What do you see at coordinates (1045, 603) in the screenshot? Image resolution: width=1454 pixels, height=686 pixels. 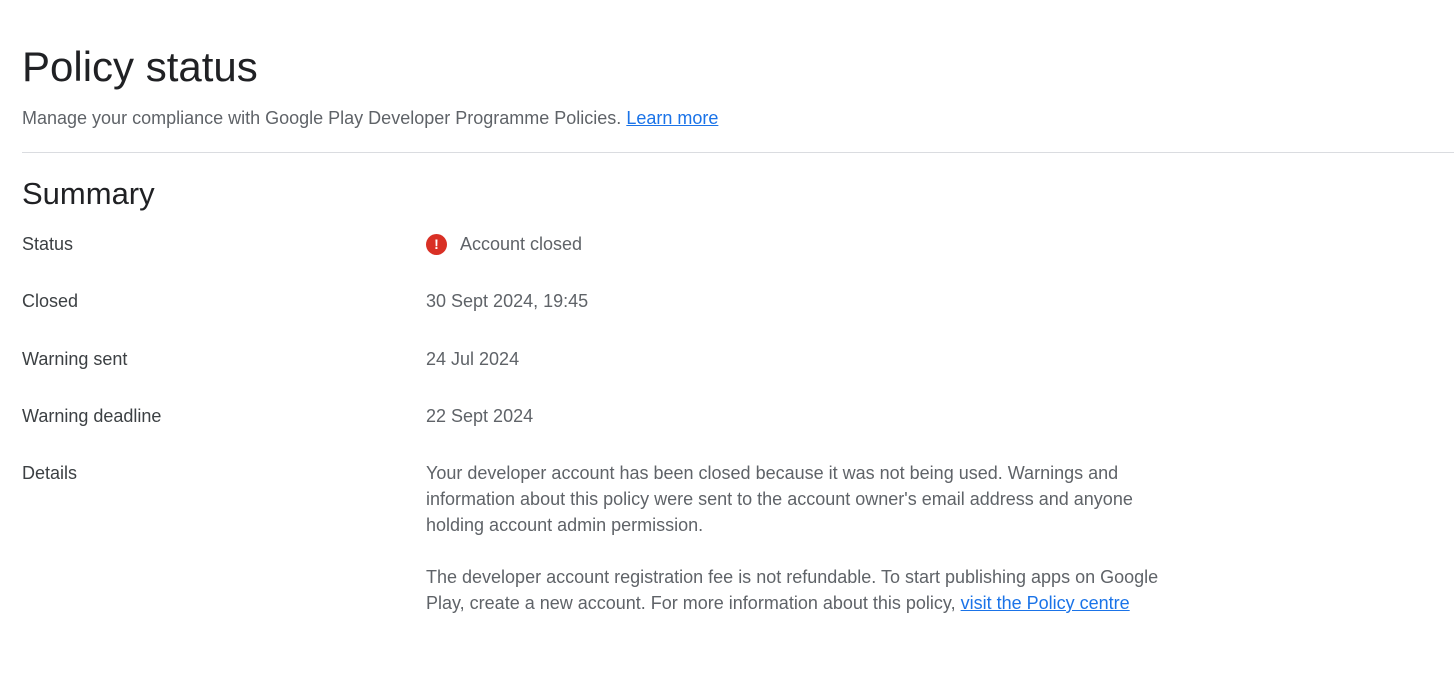 I see `policy-centre-link: visit the Policy centre` at bounding box center [1045, 603].